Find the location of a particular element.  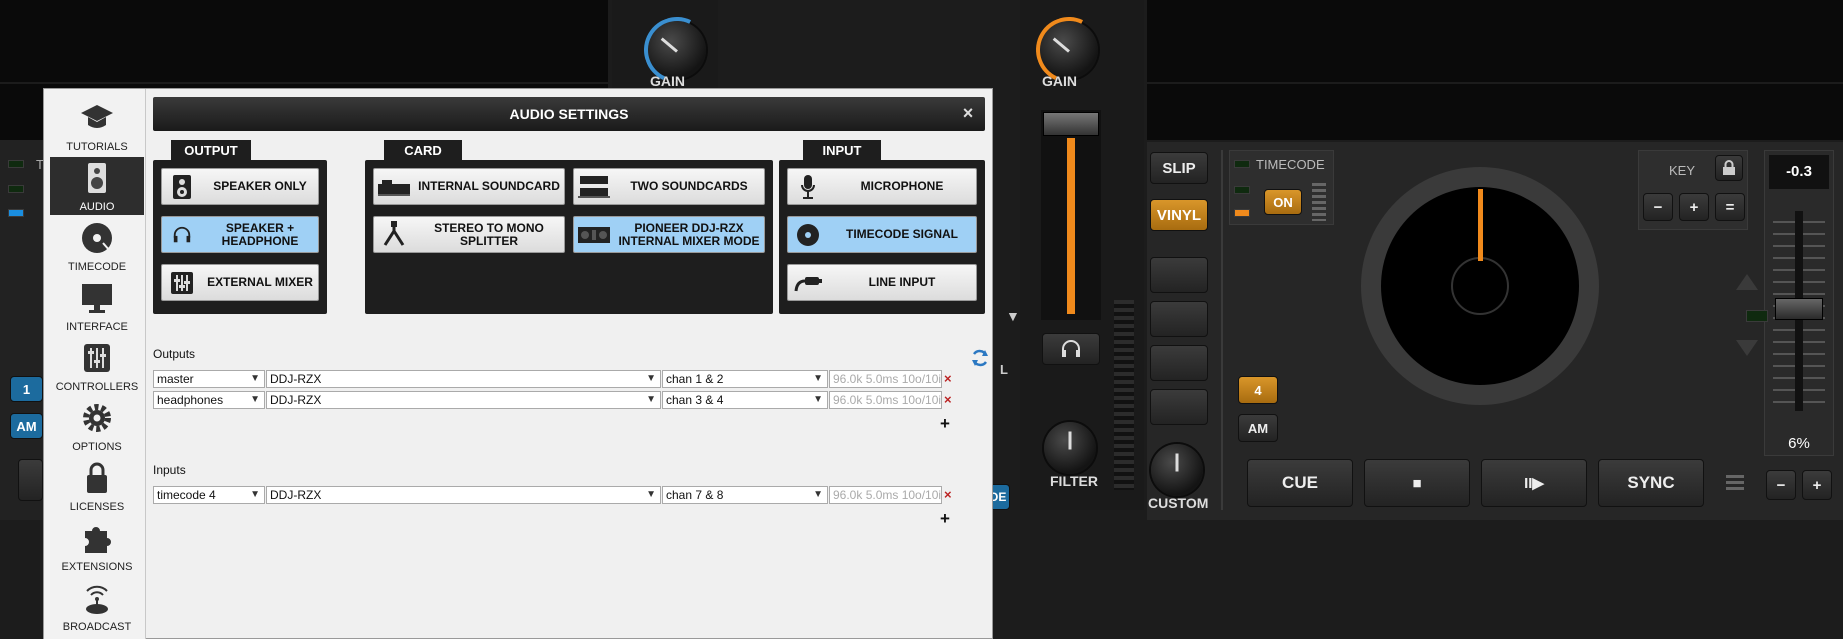

output-name-select: headphones ▼ is located at coordinates (209, 400).